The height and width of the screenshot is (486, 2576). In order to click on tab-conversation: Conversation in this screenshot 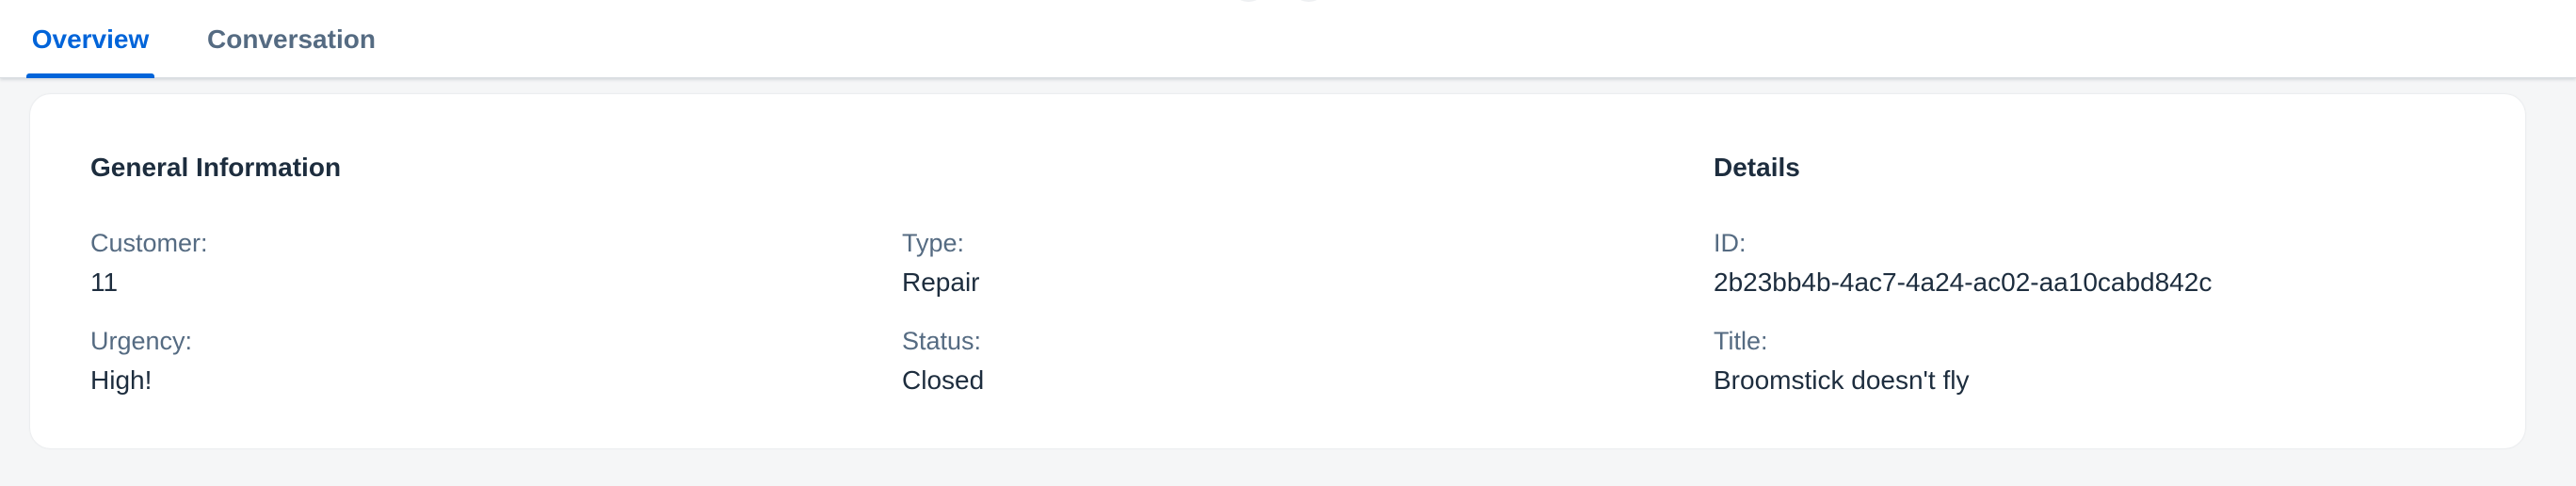, I will do `click(291, 39)`.